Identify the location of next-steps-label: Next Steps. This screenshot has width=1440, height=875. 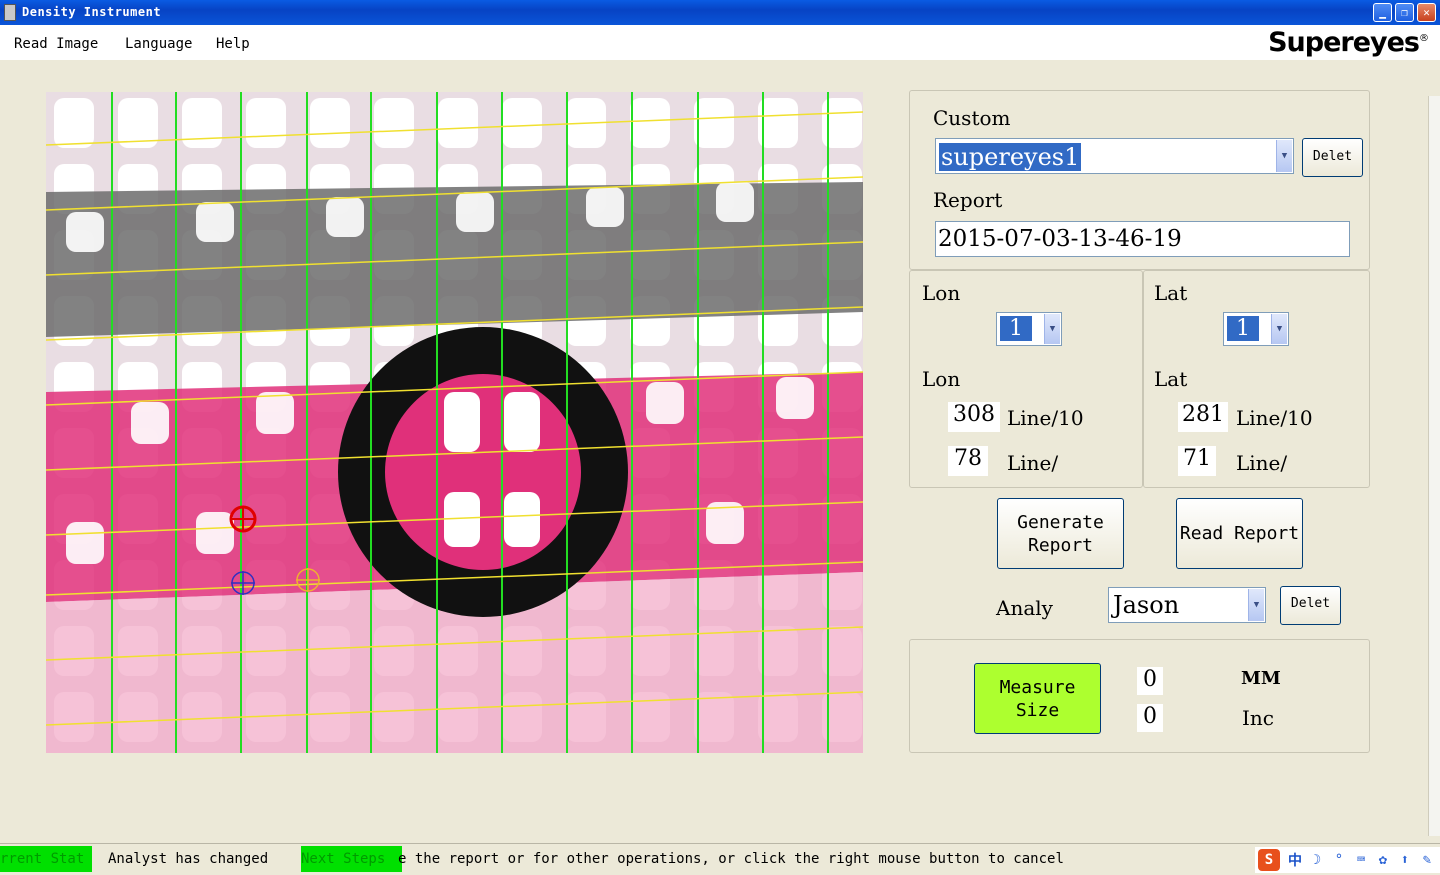
(351, 859).